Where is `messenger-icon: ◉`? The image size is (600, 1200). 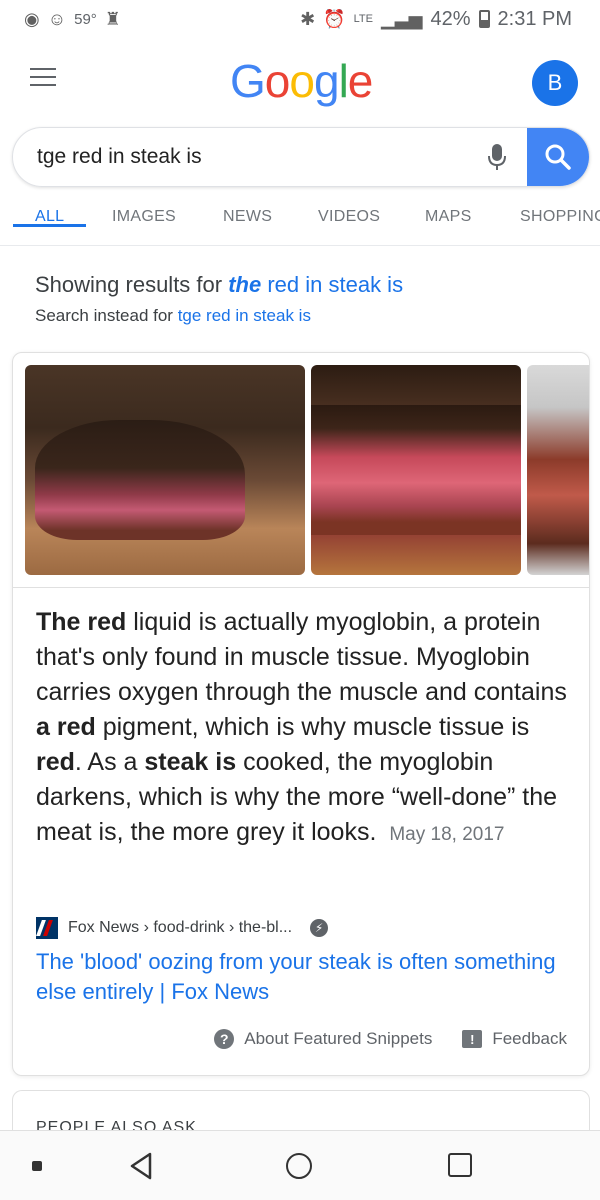
messenger-icon: ◉ is located at coordinates (32, 18).